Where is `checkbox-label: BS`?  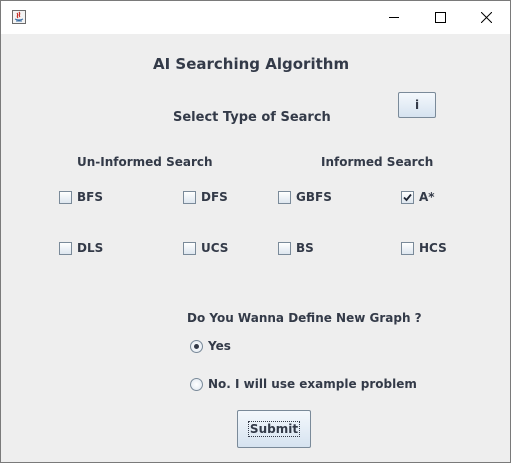 checkbox-label: BS is located at coordinates (305, 248).